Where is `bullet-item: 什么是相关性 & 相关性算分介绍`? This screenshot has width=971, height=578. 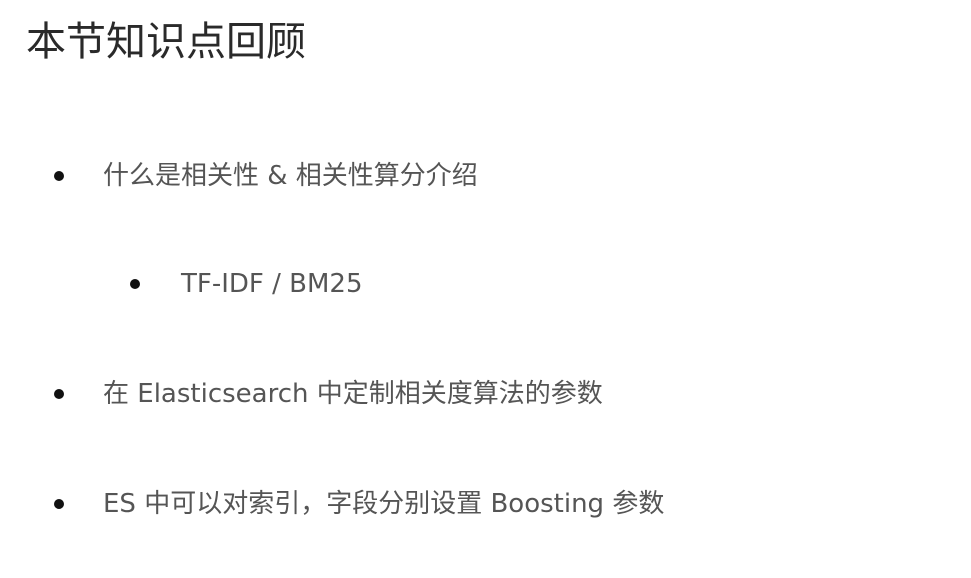
bullet-item: 什么是相关性 & 相关性算分介绍 is located at coordinates (266, 176).